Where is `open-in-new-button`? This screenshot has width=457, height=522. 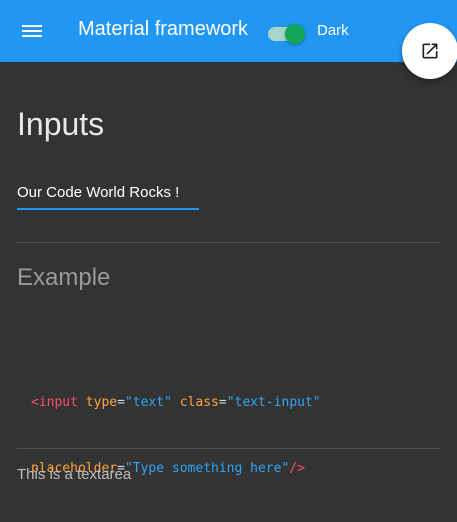
open-in-new-button is located at coordinates (429, 51).